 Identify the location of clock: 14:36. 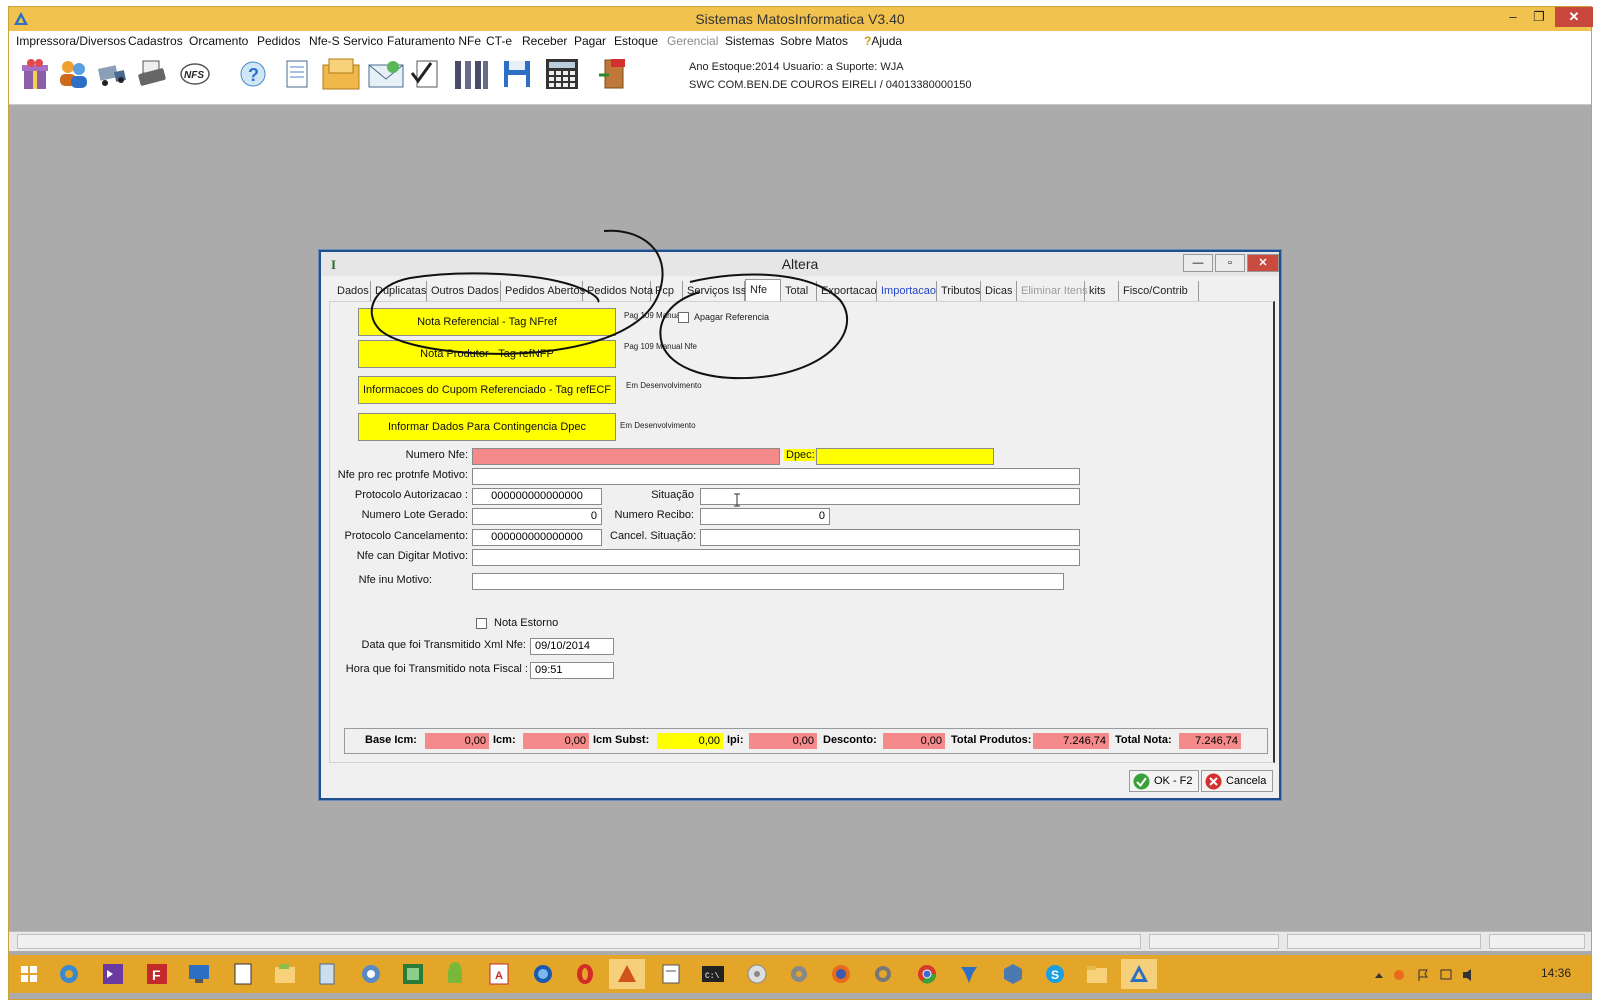
(1556, 973).